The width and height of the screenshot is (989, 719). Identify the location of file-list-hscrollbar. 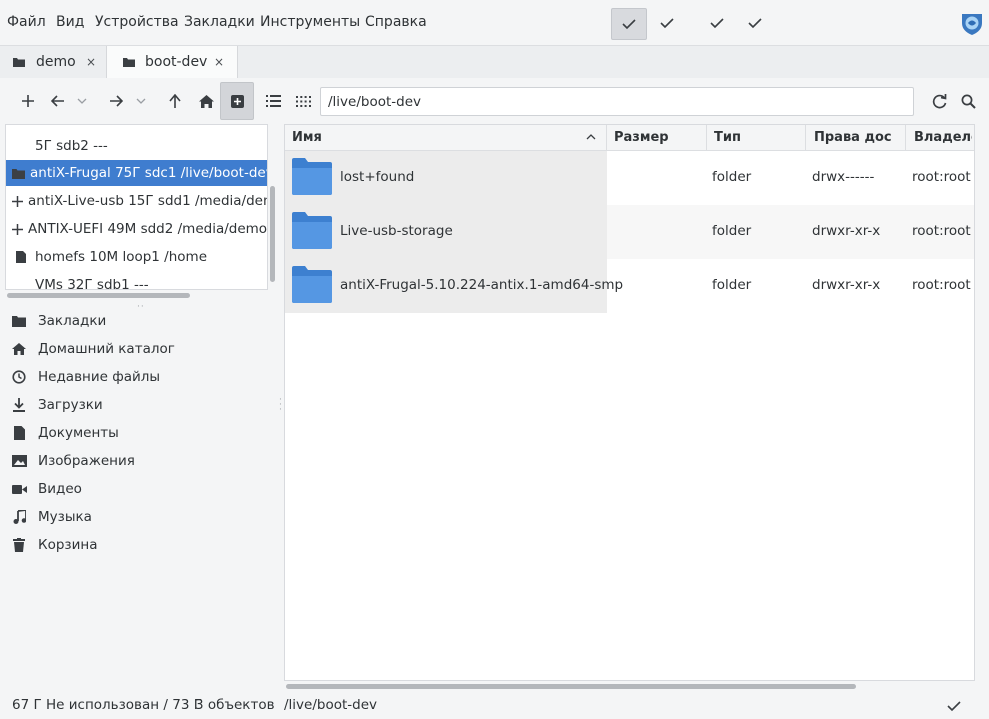
(571, 686).